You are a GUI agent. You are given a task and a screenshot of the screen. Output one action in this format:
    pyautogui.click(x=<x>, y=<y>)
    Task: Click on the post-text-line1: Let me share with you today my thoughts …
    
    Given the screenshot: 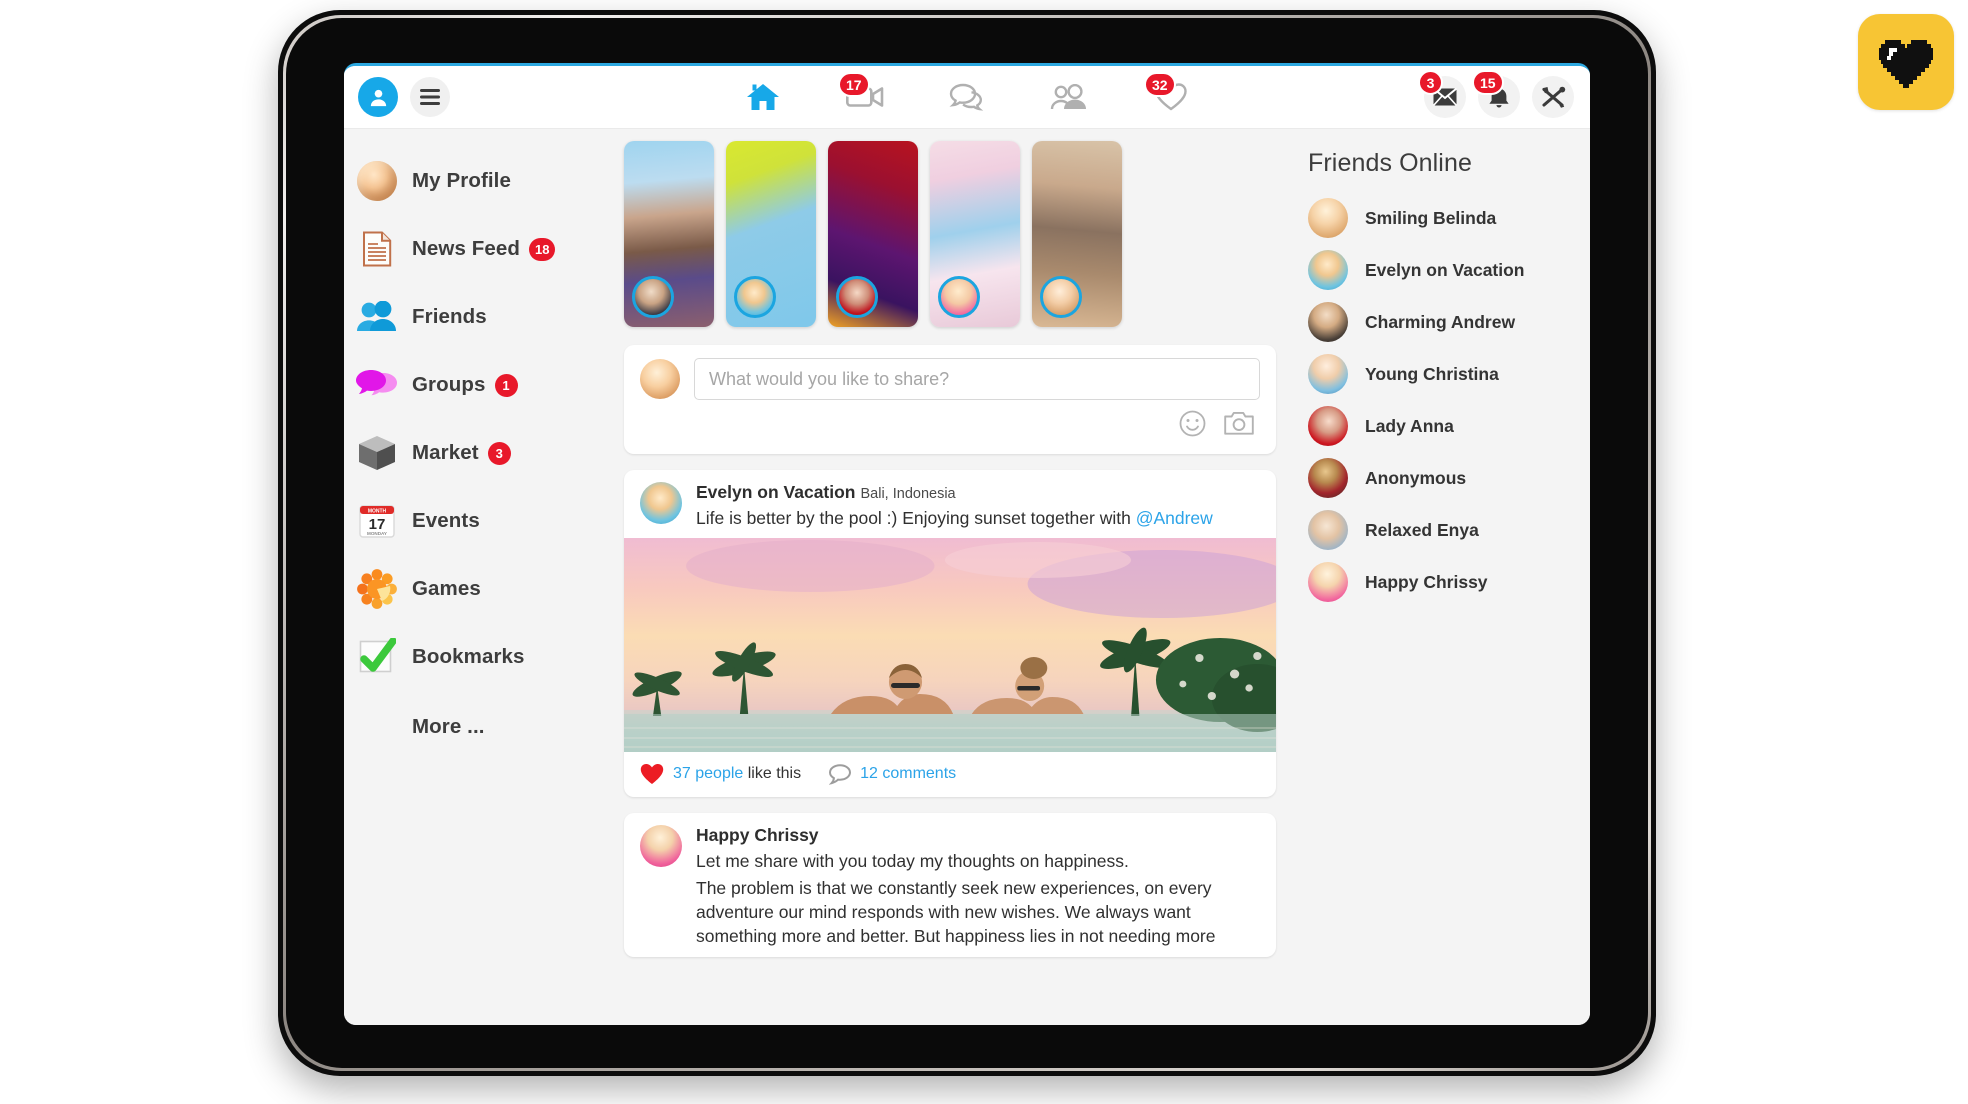 What is the action you would take?
    pyautogui.click(x=912, y=861)
    